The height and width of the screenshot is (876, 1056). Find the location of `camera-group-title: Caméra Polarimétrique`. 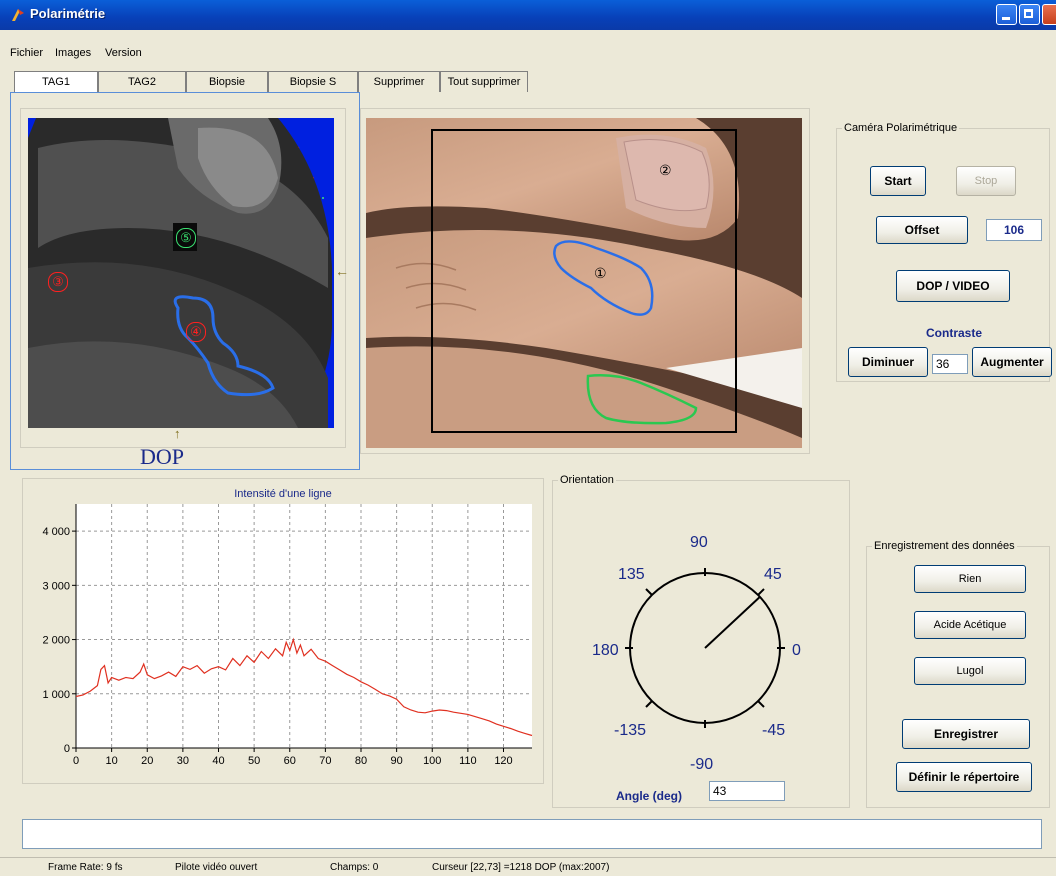

camera-group-title: Caméra Polarimétrique is located at coordinates (901, 128).